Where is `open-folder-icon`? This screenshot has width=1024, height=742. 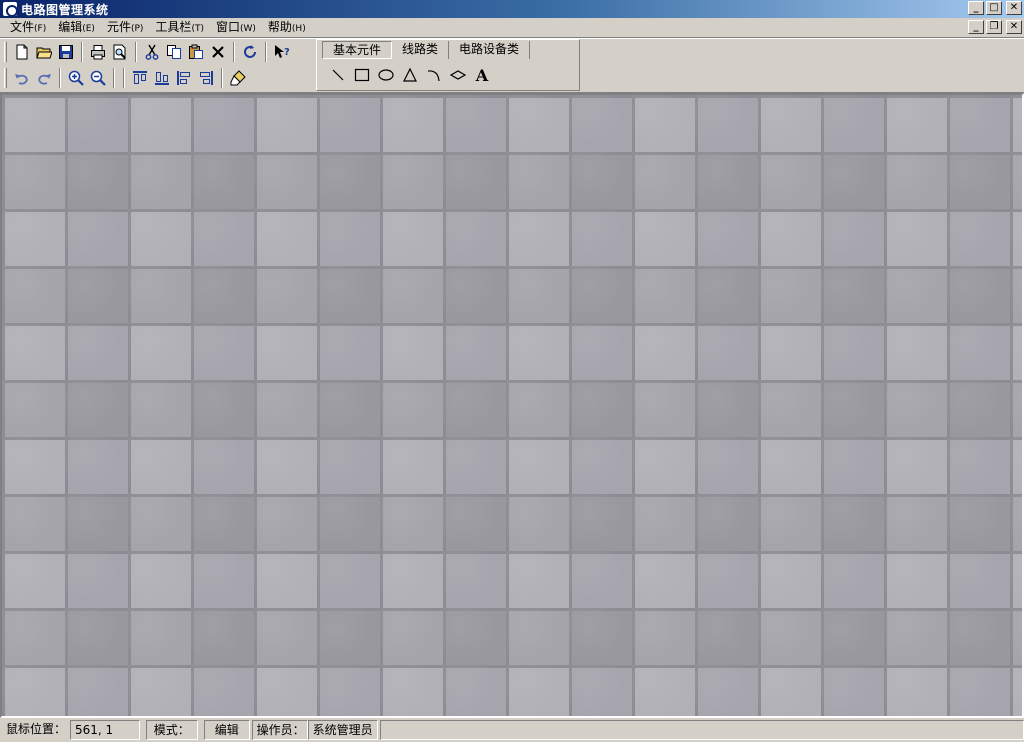 open-folder-icon is located at coordinates (44, 52).